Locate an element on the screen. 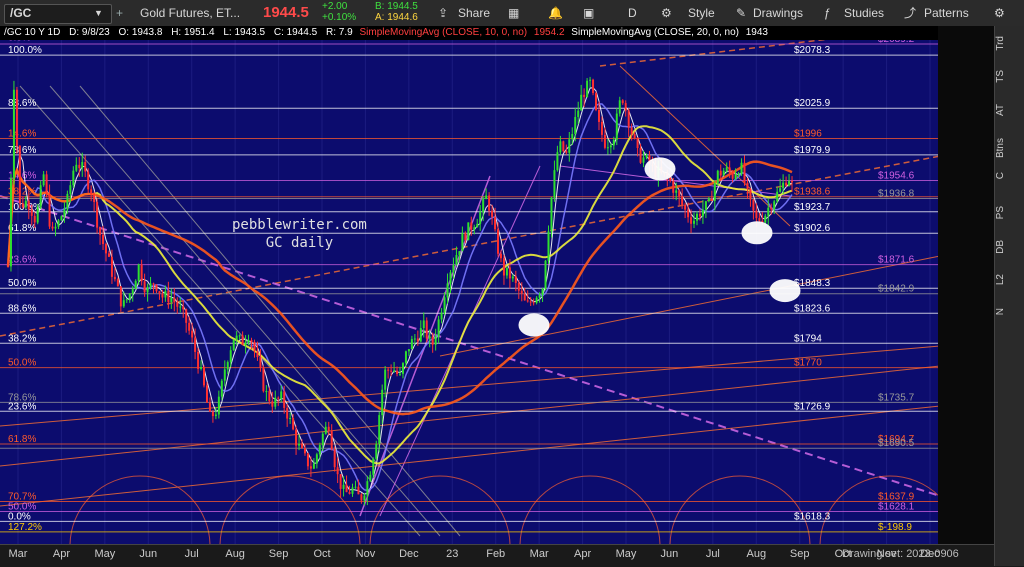  bell-icon: 🔔 is located at coordinates (555, 13).